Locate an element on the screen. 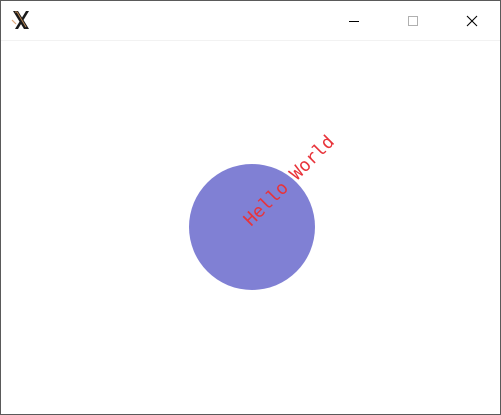 The height and width of the screenshot is (415, 501). close-button is located at coordinates (472, 20).